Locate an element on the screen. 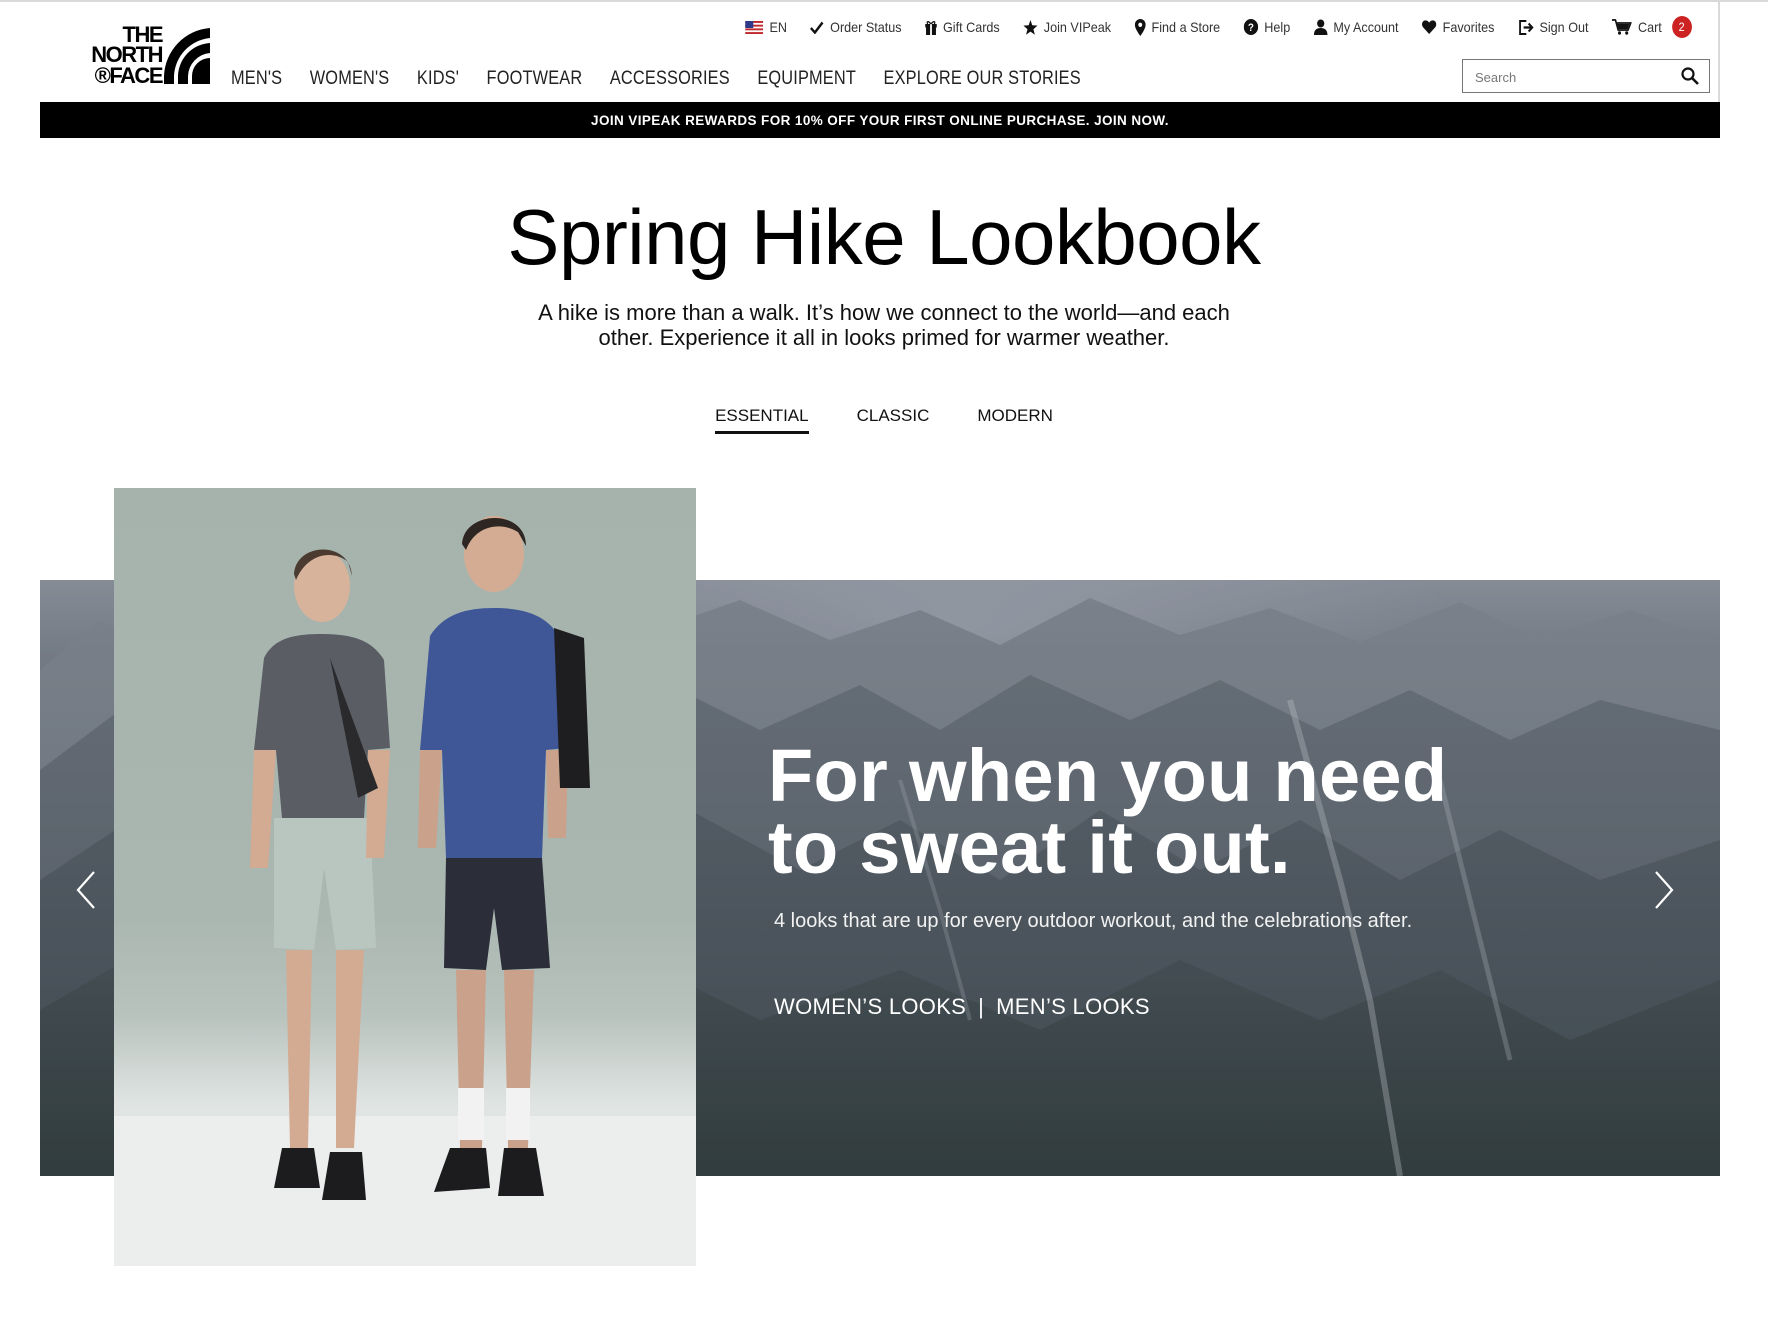 Image resolution: width=1768 pixels, height=1320 pixels. carousel-prev-arrow-icon is located at coordinates (86, 890).